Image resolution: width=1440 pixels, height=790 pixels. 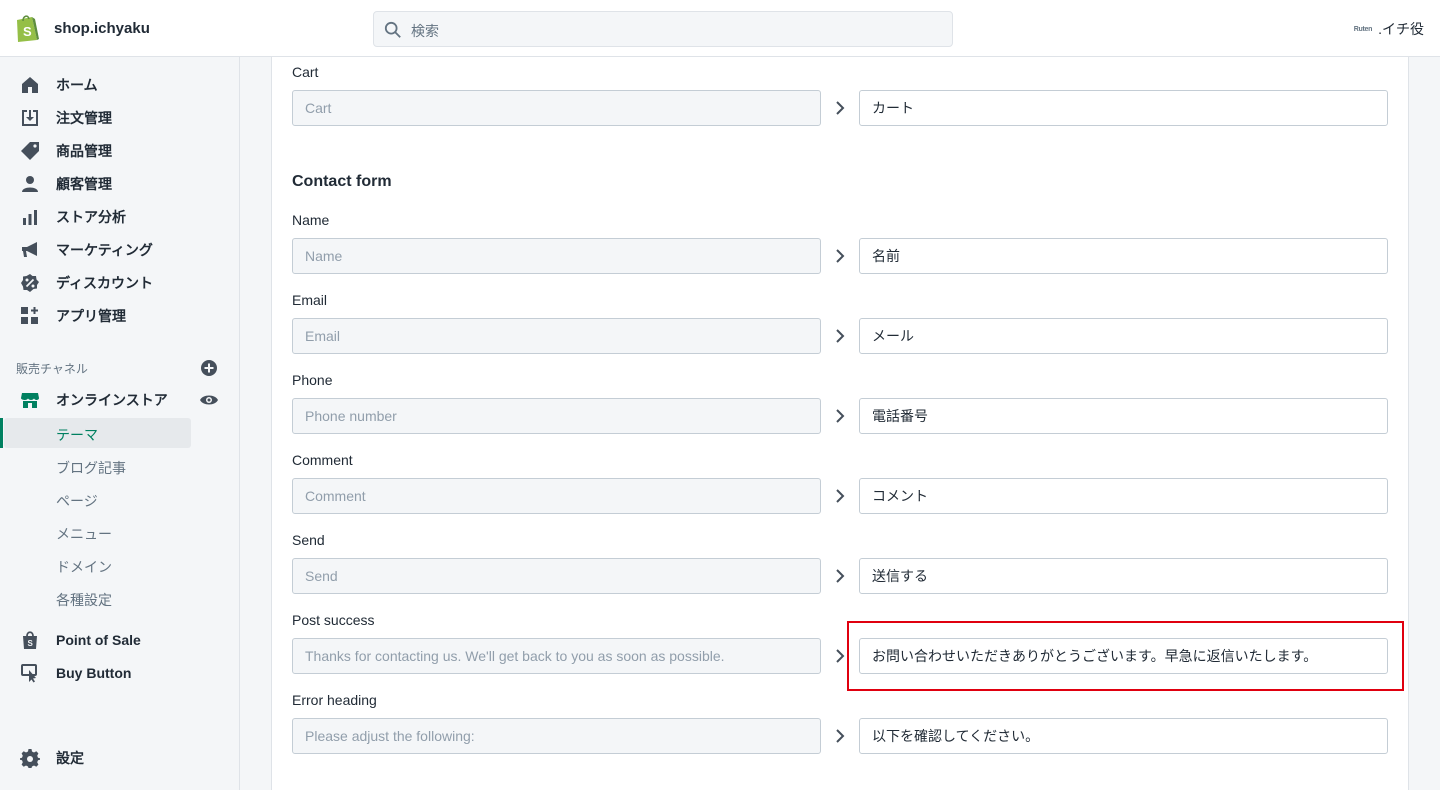 I want to click on sidebar-item-products: 商品管理, so click(x=119, y=150).